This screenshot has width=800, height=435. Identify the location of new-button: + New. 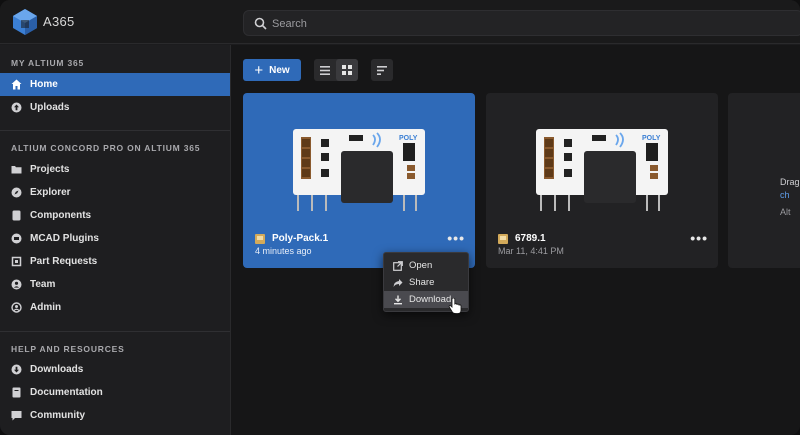
(272, 70).